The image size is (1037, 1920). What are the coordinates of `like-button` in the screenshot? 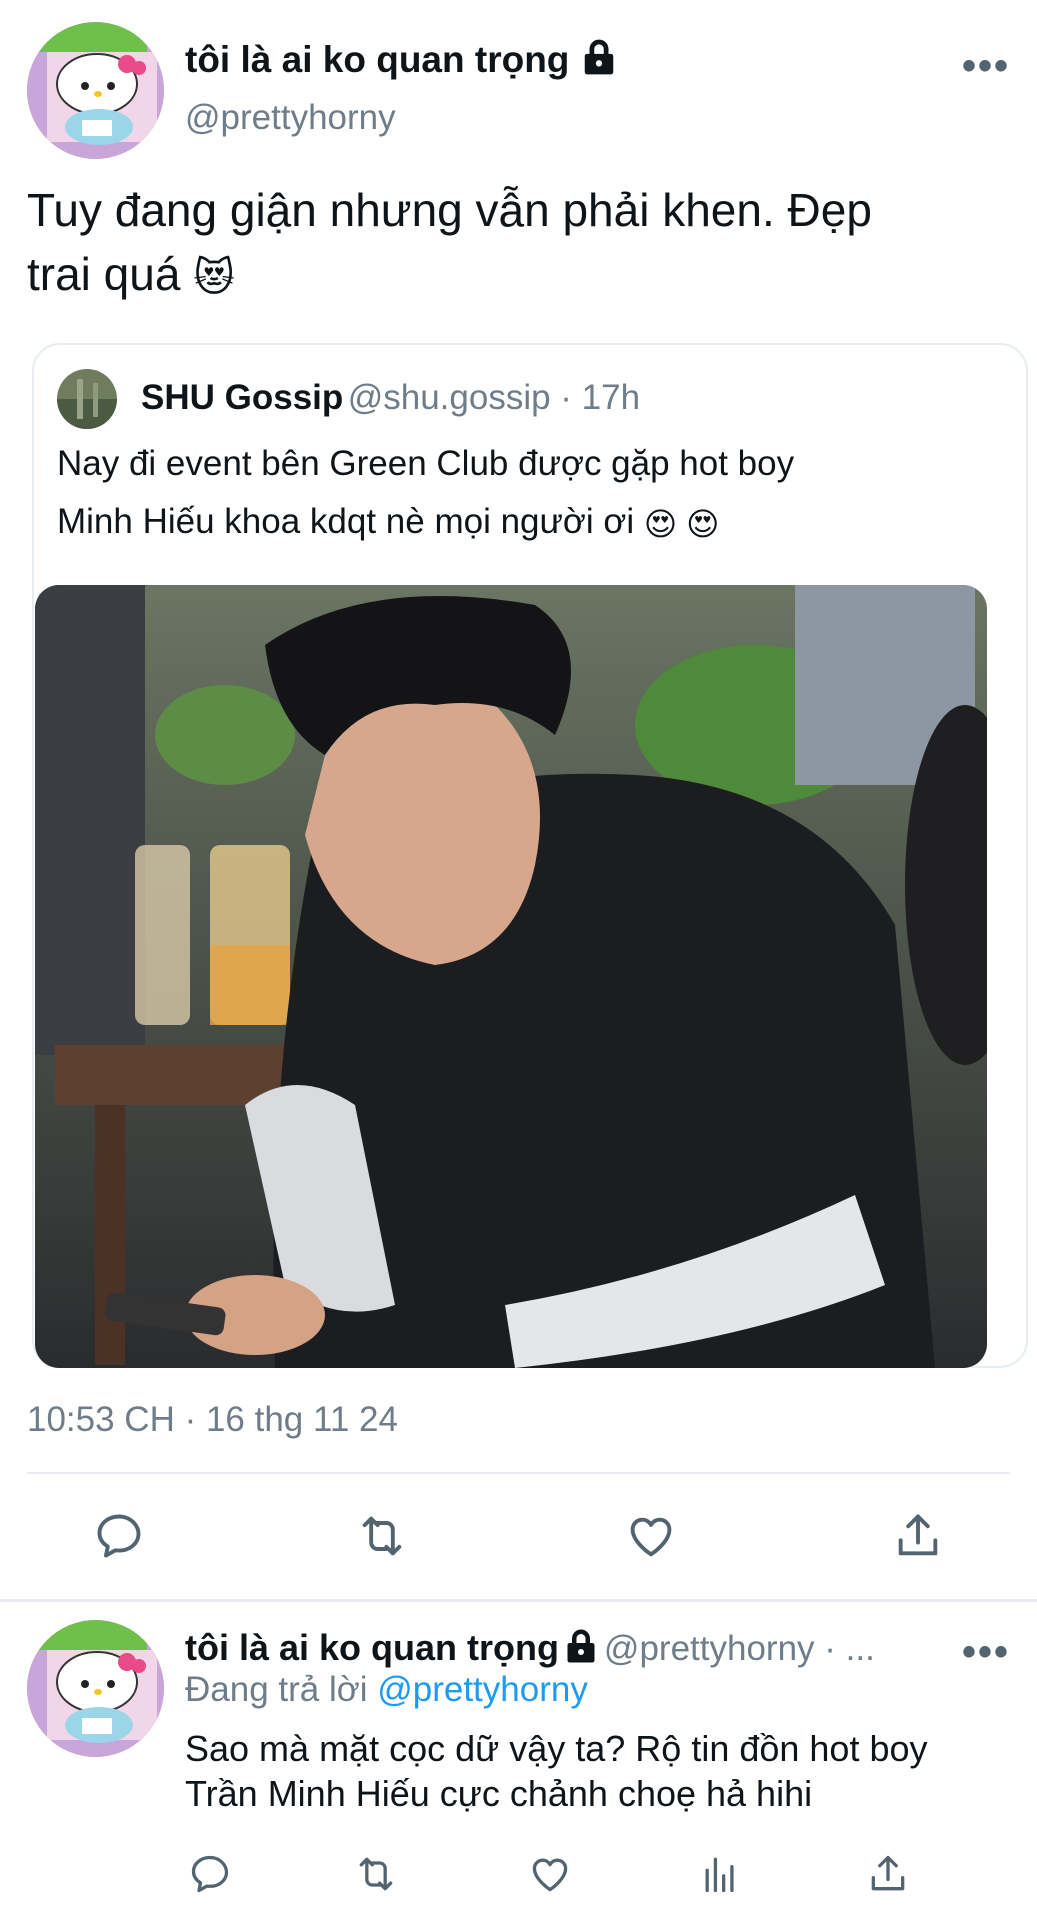 It's located at (651, 1538).